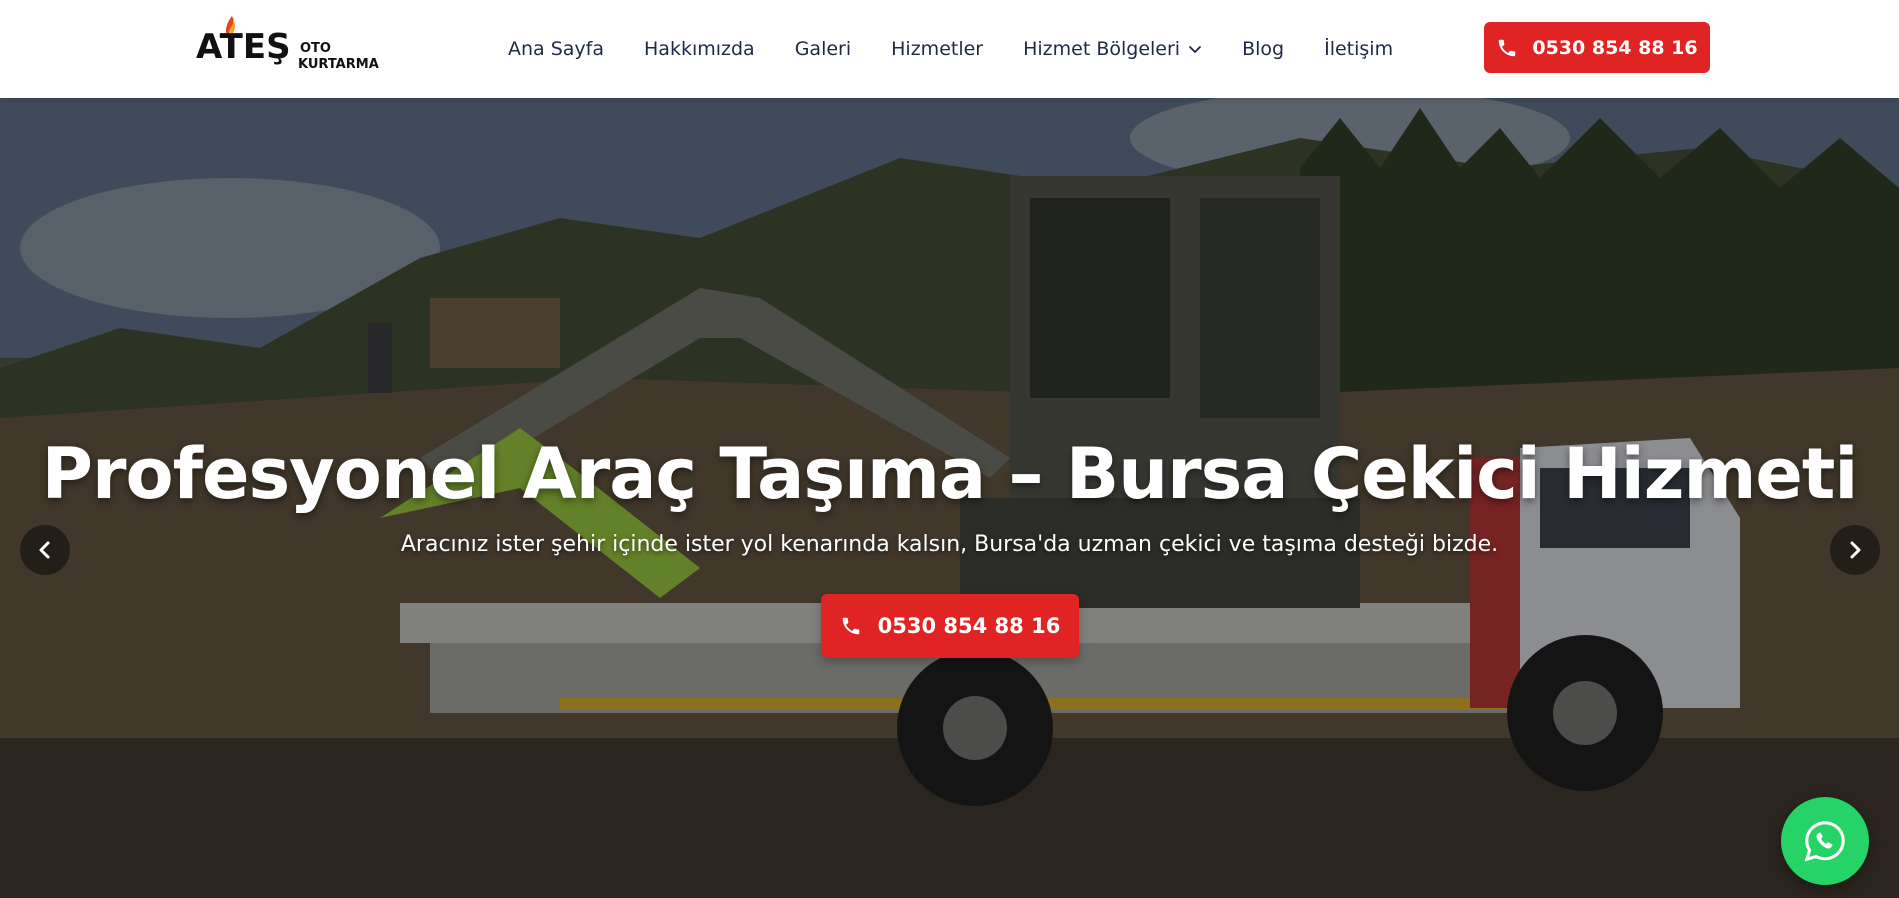  I want to click on whatsapp-button, so click(1825, 841).